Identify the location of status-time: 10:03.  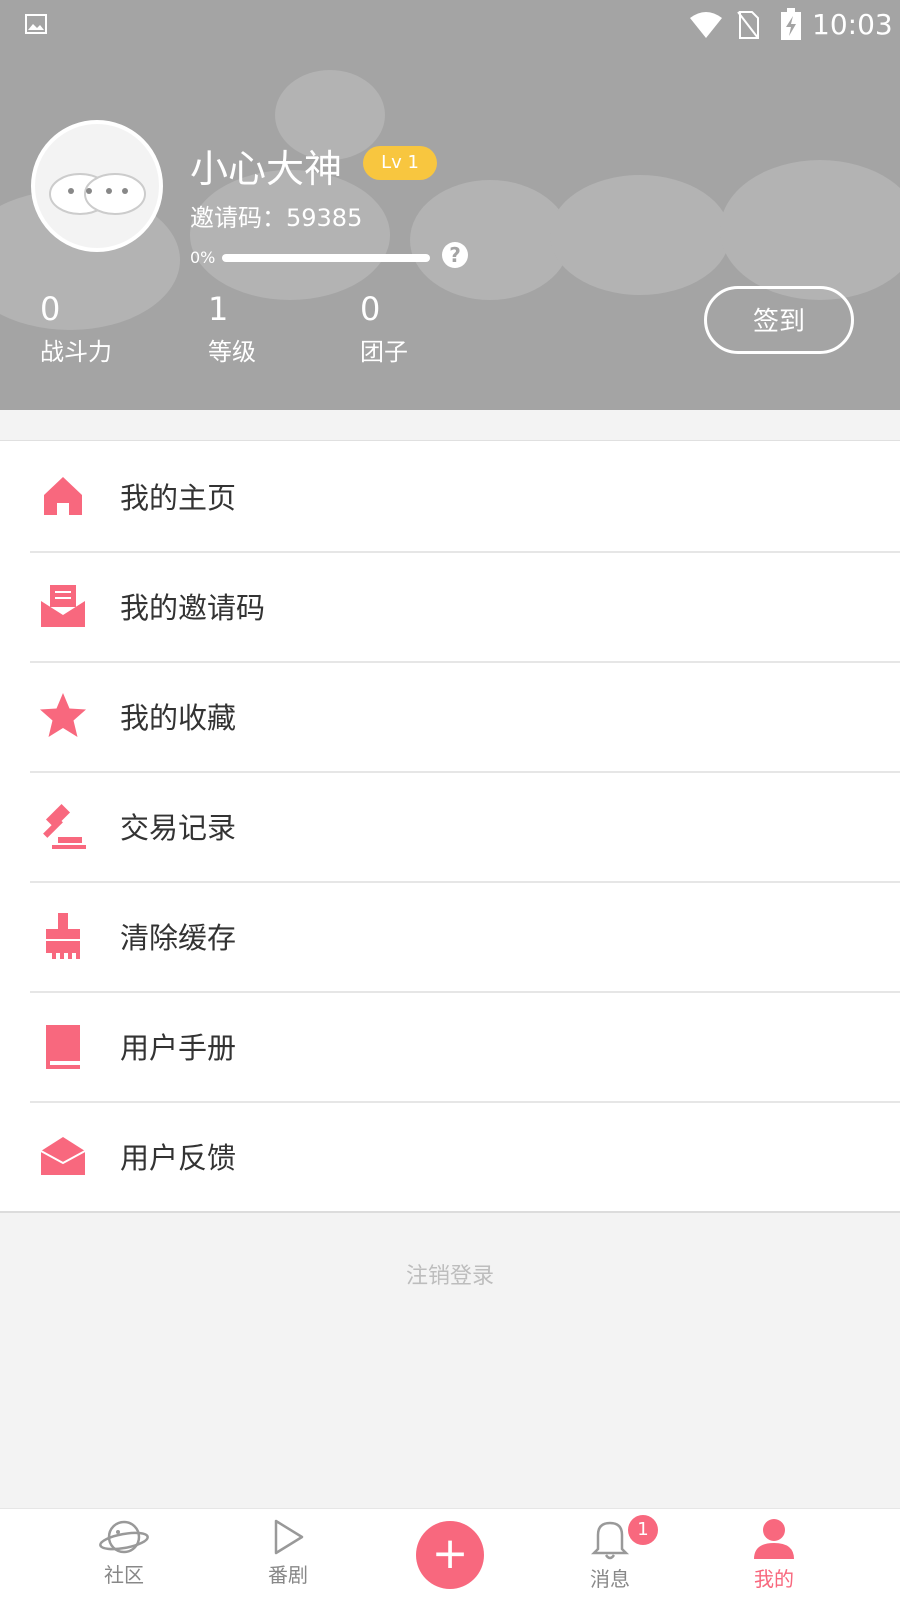
(852, 24).